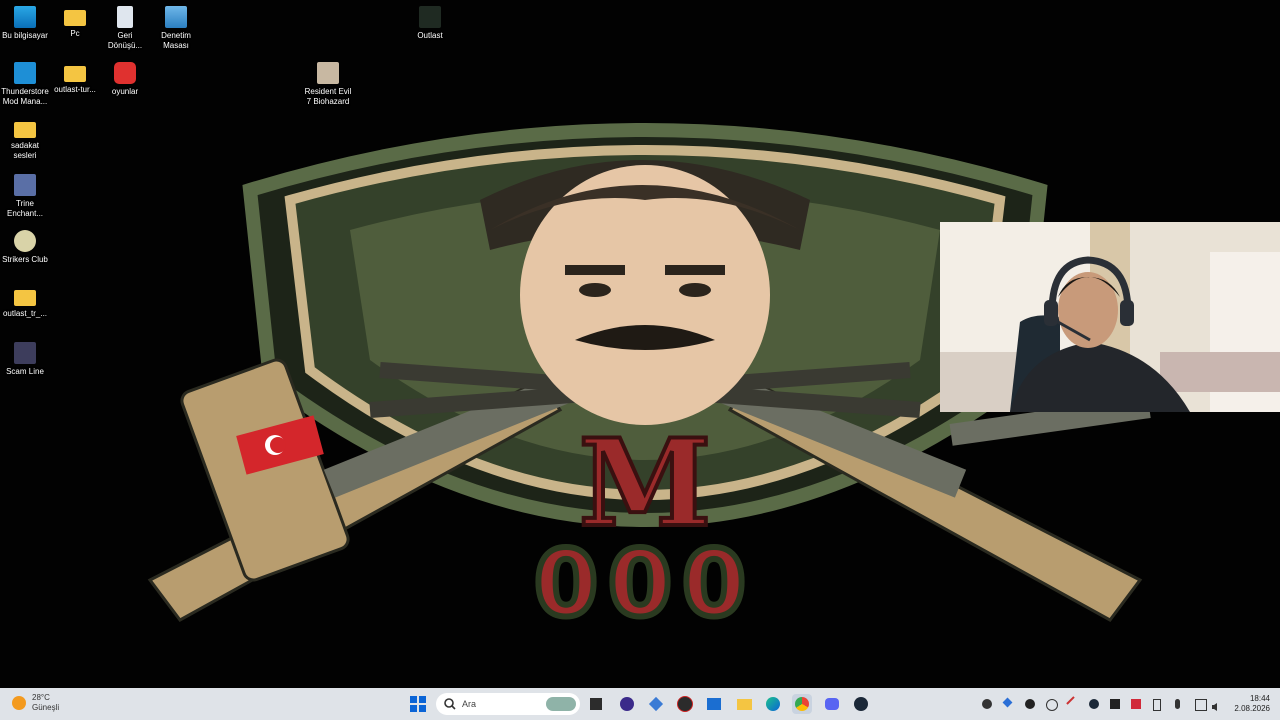  Describe the element at coordinates (1094, 704) in the screenshot. I see `tray-steam-icon` at that location.